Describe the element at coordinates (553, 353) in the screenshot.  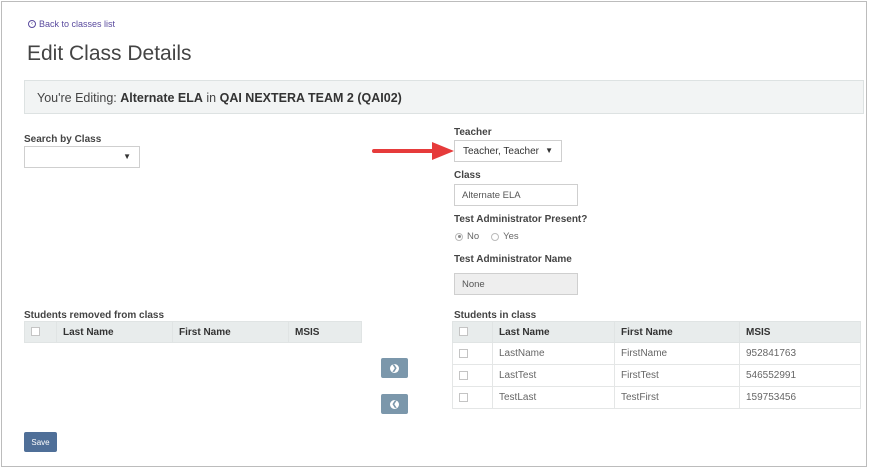
I see `cell-last-name: LastName` at that location.